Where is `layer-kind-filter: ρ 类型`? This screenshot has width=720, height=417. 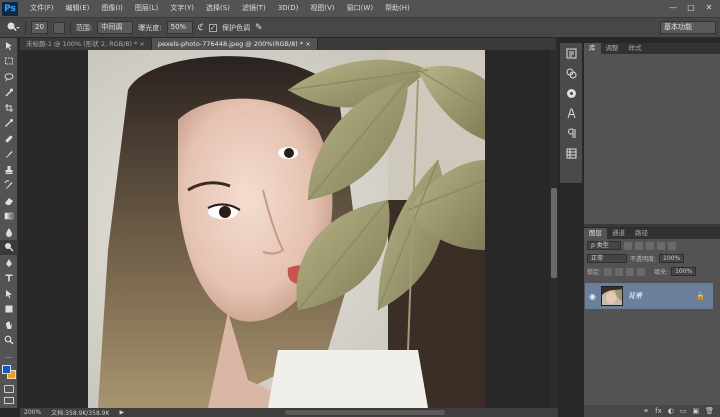
layer-kind-filter: ρ 类型 is located at coordinates (604, 245).